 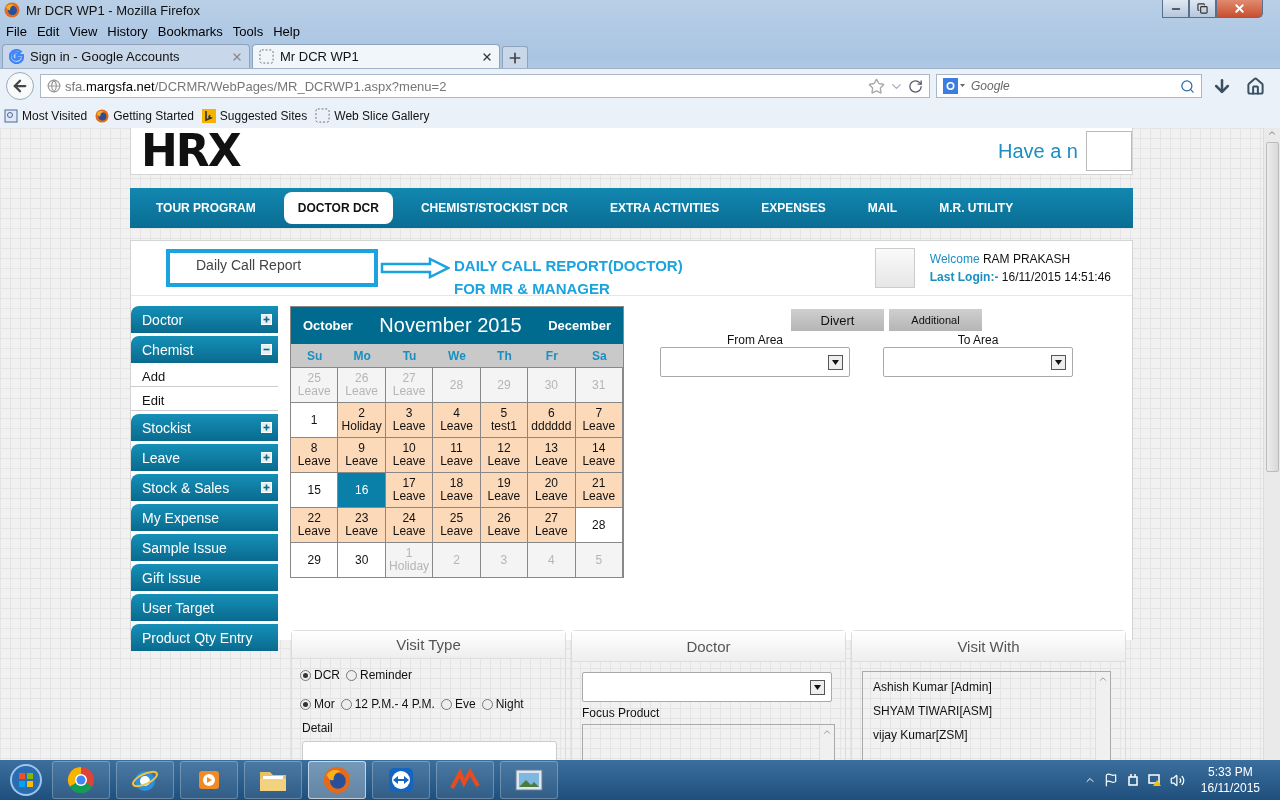 I want to click on calendar-day: 8 Leave, so click(x=315, y=454).